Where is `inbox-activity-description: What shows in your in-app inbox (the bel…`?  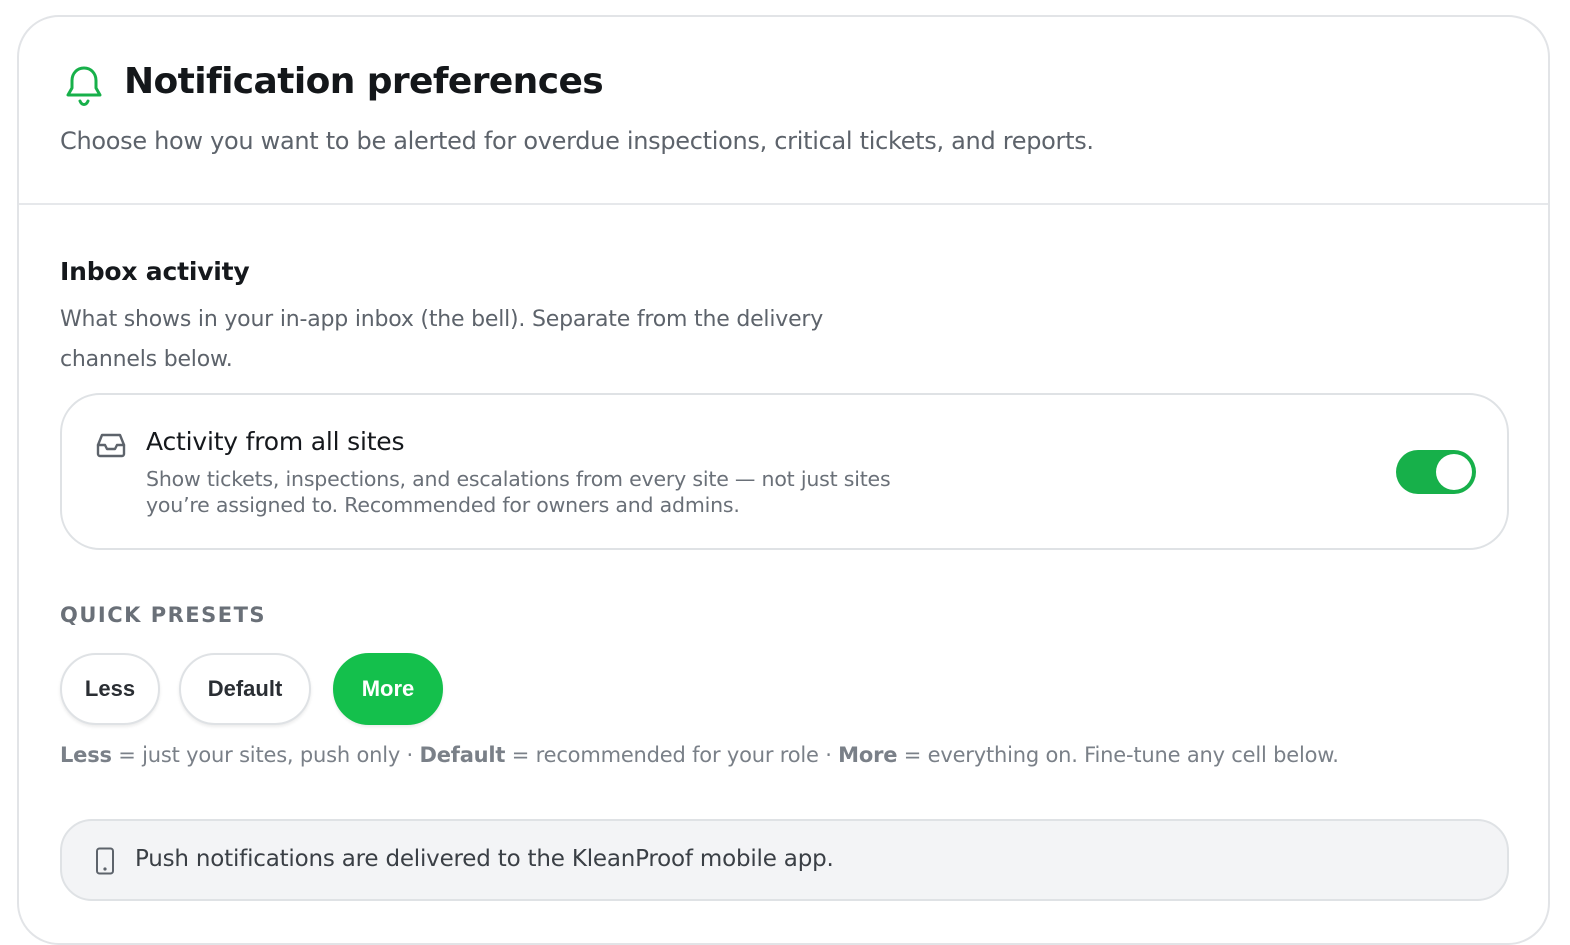 inbox-activity-description: What shows in your in-app inbox (the bel… is located at coordinates (442, 339).